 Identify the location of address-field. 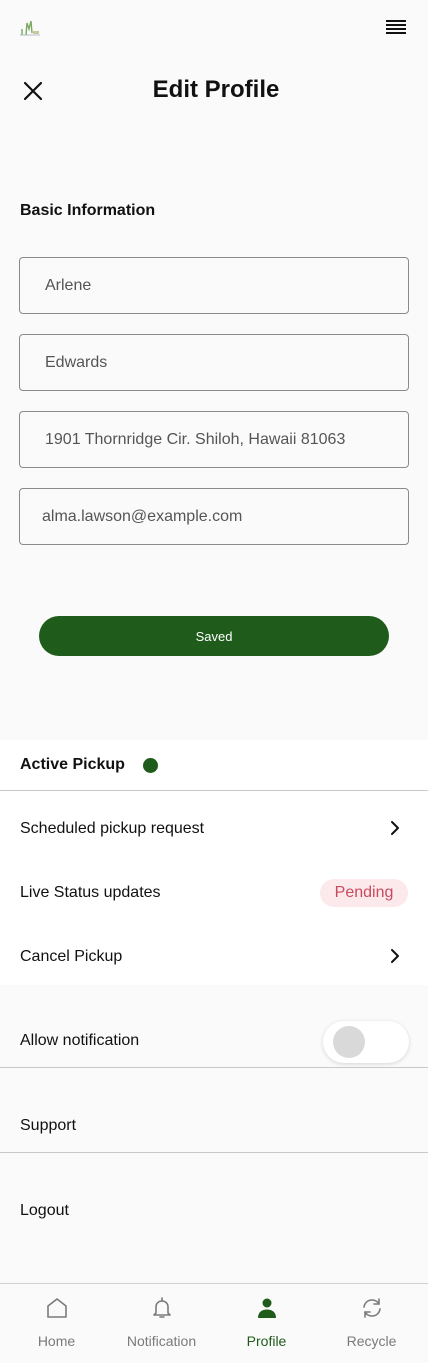
(214, 439).